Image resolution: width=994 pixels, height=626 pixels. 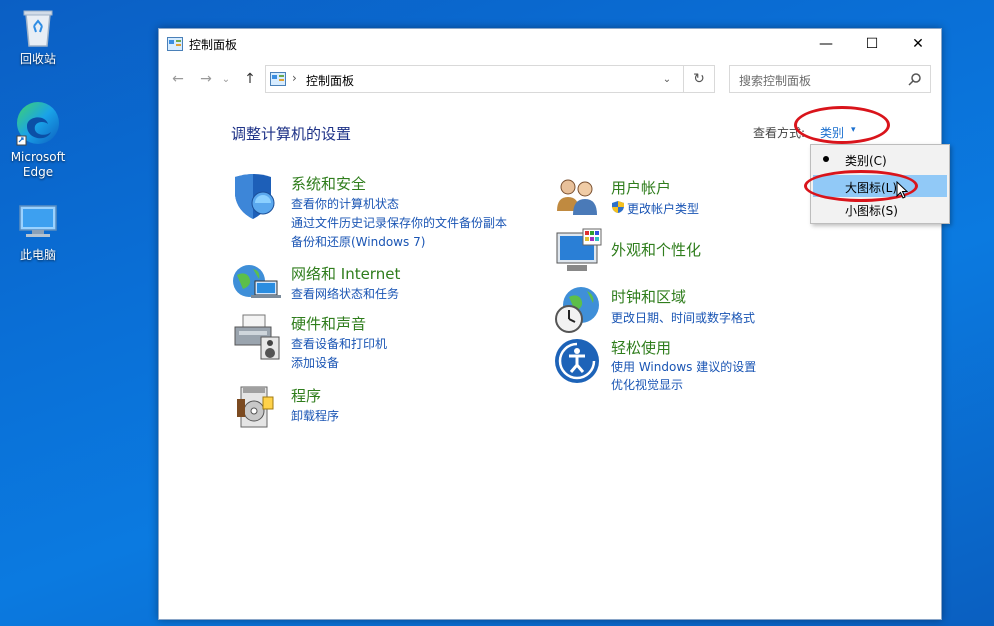 What do you see at coordinates (648, 296) in the screenshot?
I see `category-heading: 时钟和区域` at bounding box center [648, 296].